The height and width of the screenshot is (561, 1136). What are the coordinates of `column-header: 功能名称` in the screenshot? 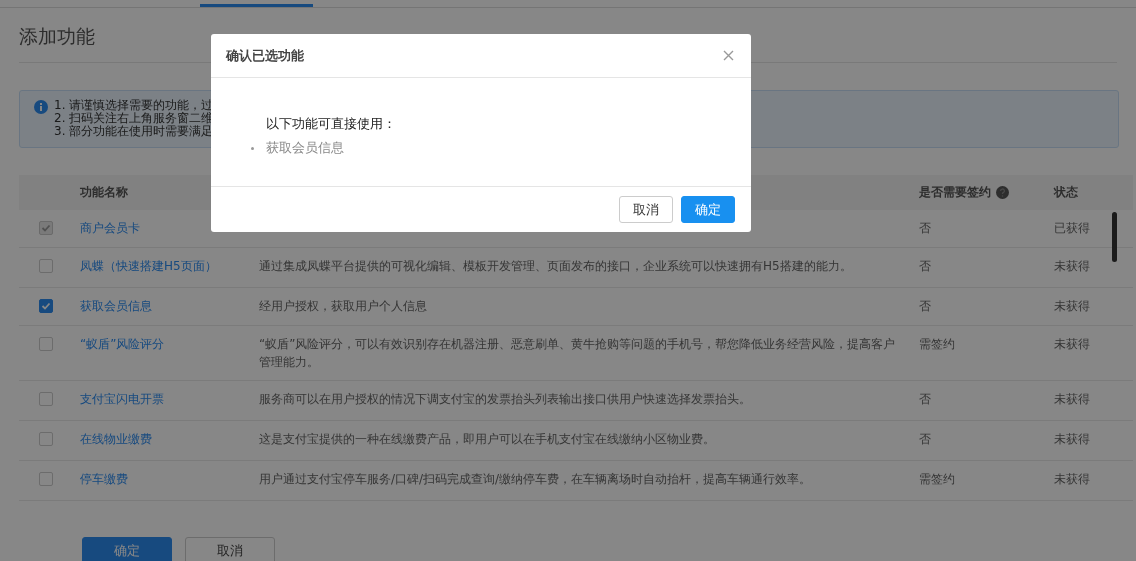 It's located at (104, 192).